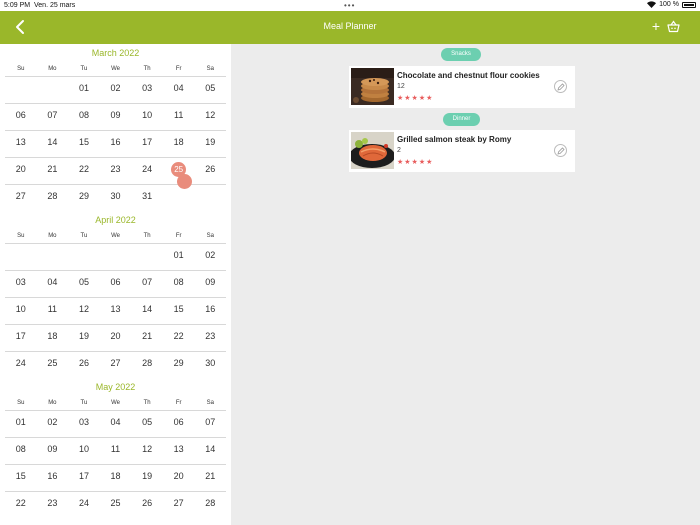 Image resolution: width=700 pixels, height=525 pixels. What do you see at coordinates (147, 198) in the screenshot?
I see `calendar-day: 31` at bounding box center [147, 198].